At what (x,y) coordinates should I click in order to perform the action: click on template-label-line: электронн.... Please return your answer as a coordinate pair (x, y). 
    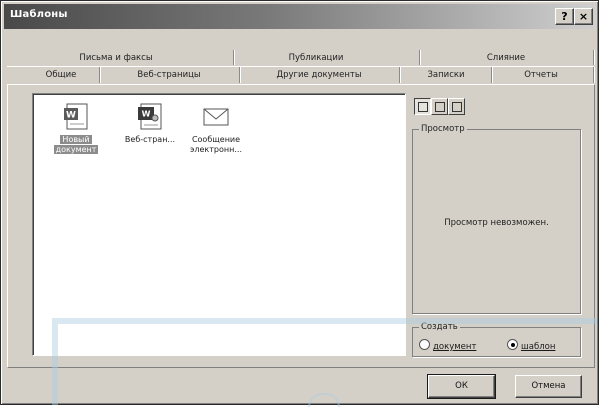
    Looking at the image, I should click on (216, 149).